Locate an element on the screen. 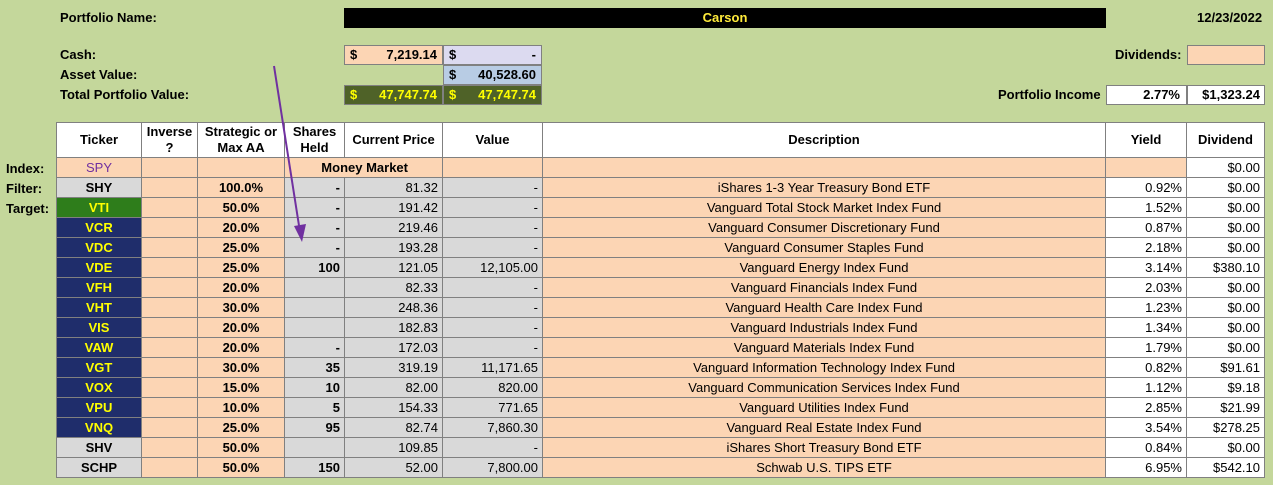 Image resolution: width=1273 pixels, height=485 pixels. index-inverse is located at coordinates (169, 167).